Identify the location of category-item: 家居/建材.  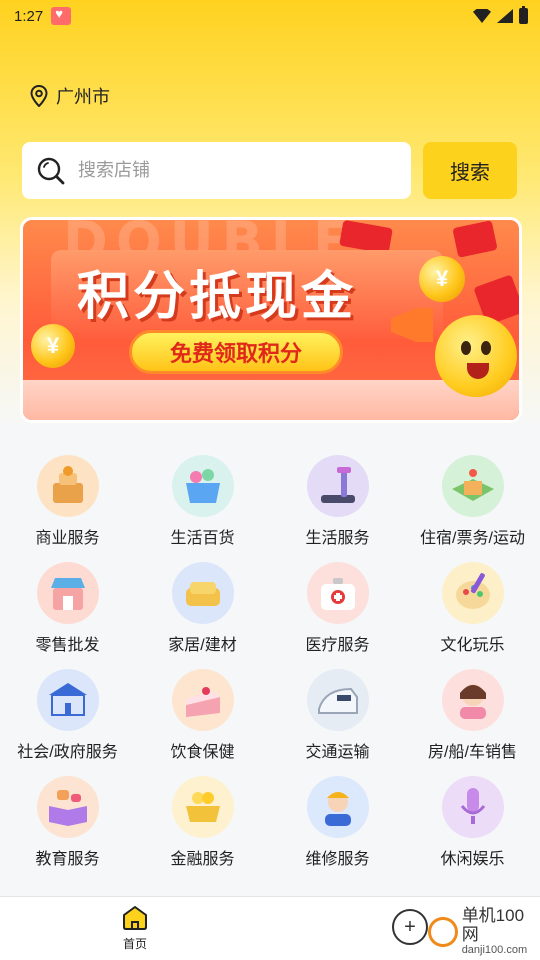
(202, 605).